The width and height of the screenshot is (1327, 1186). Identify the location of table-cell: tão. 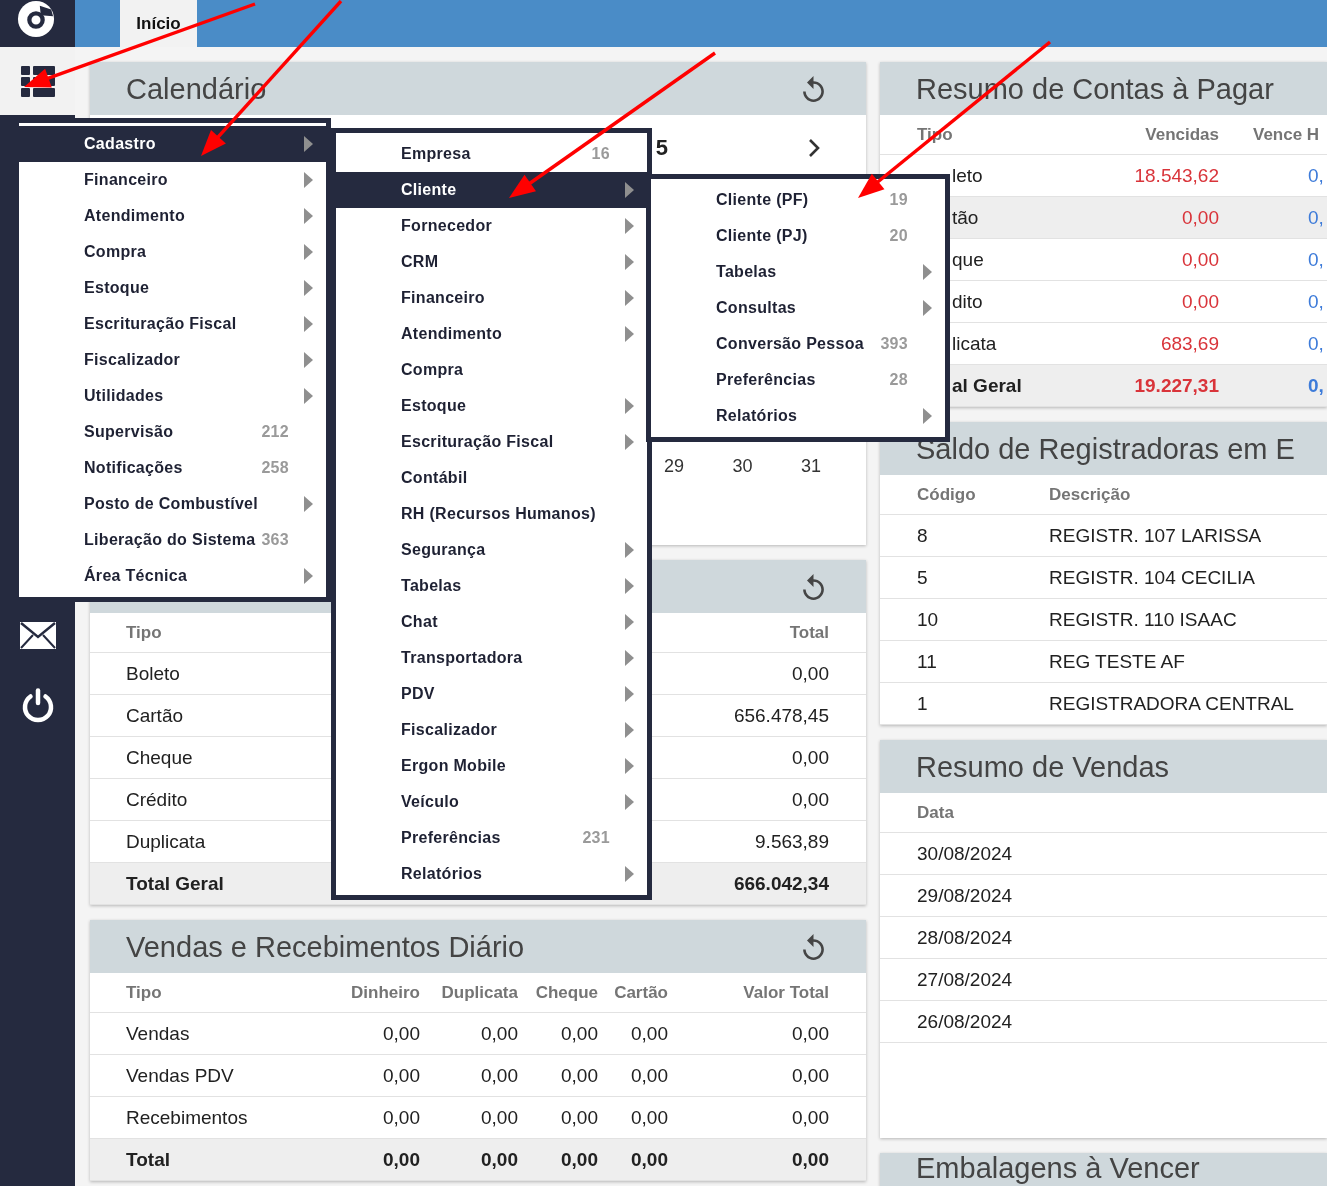
(1035, 218).